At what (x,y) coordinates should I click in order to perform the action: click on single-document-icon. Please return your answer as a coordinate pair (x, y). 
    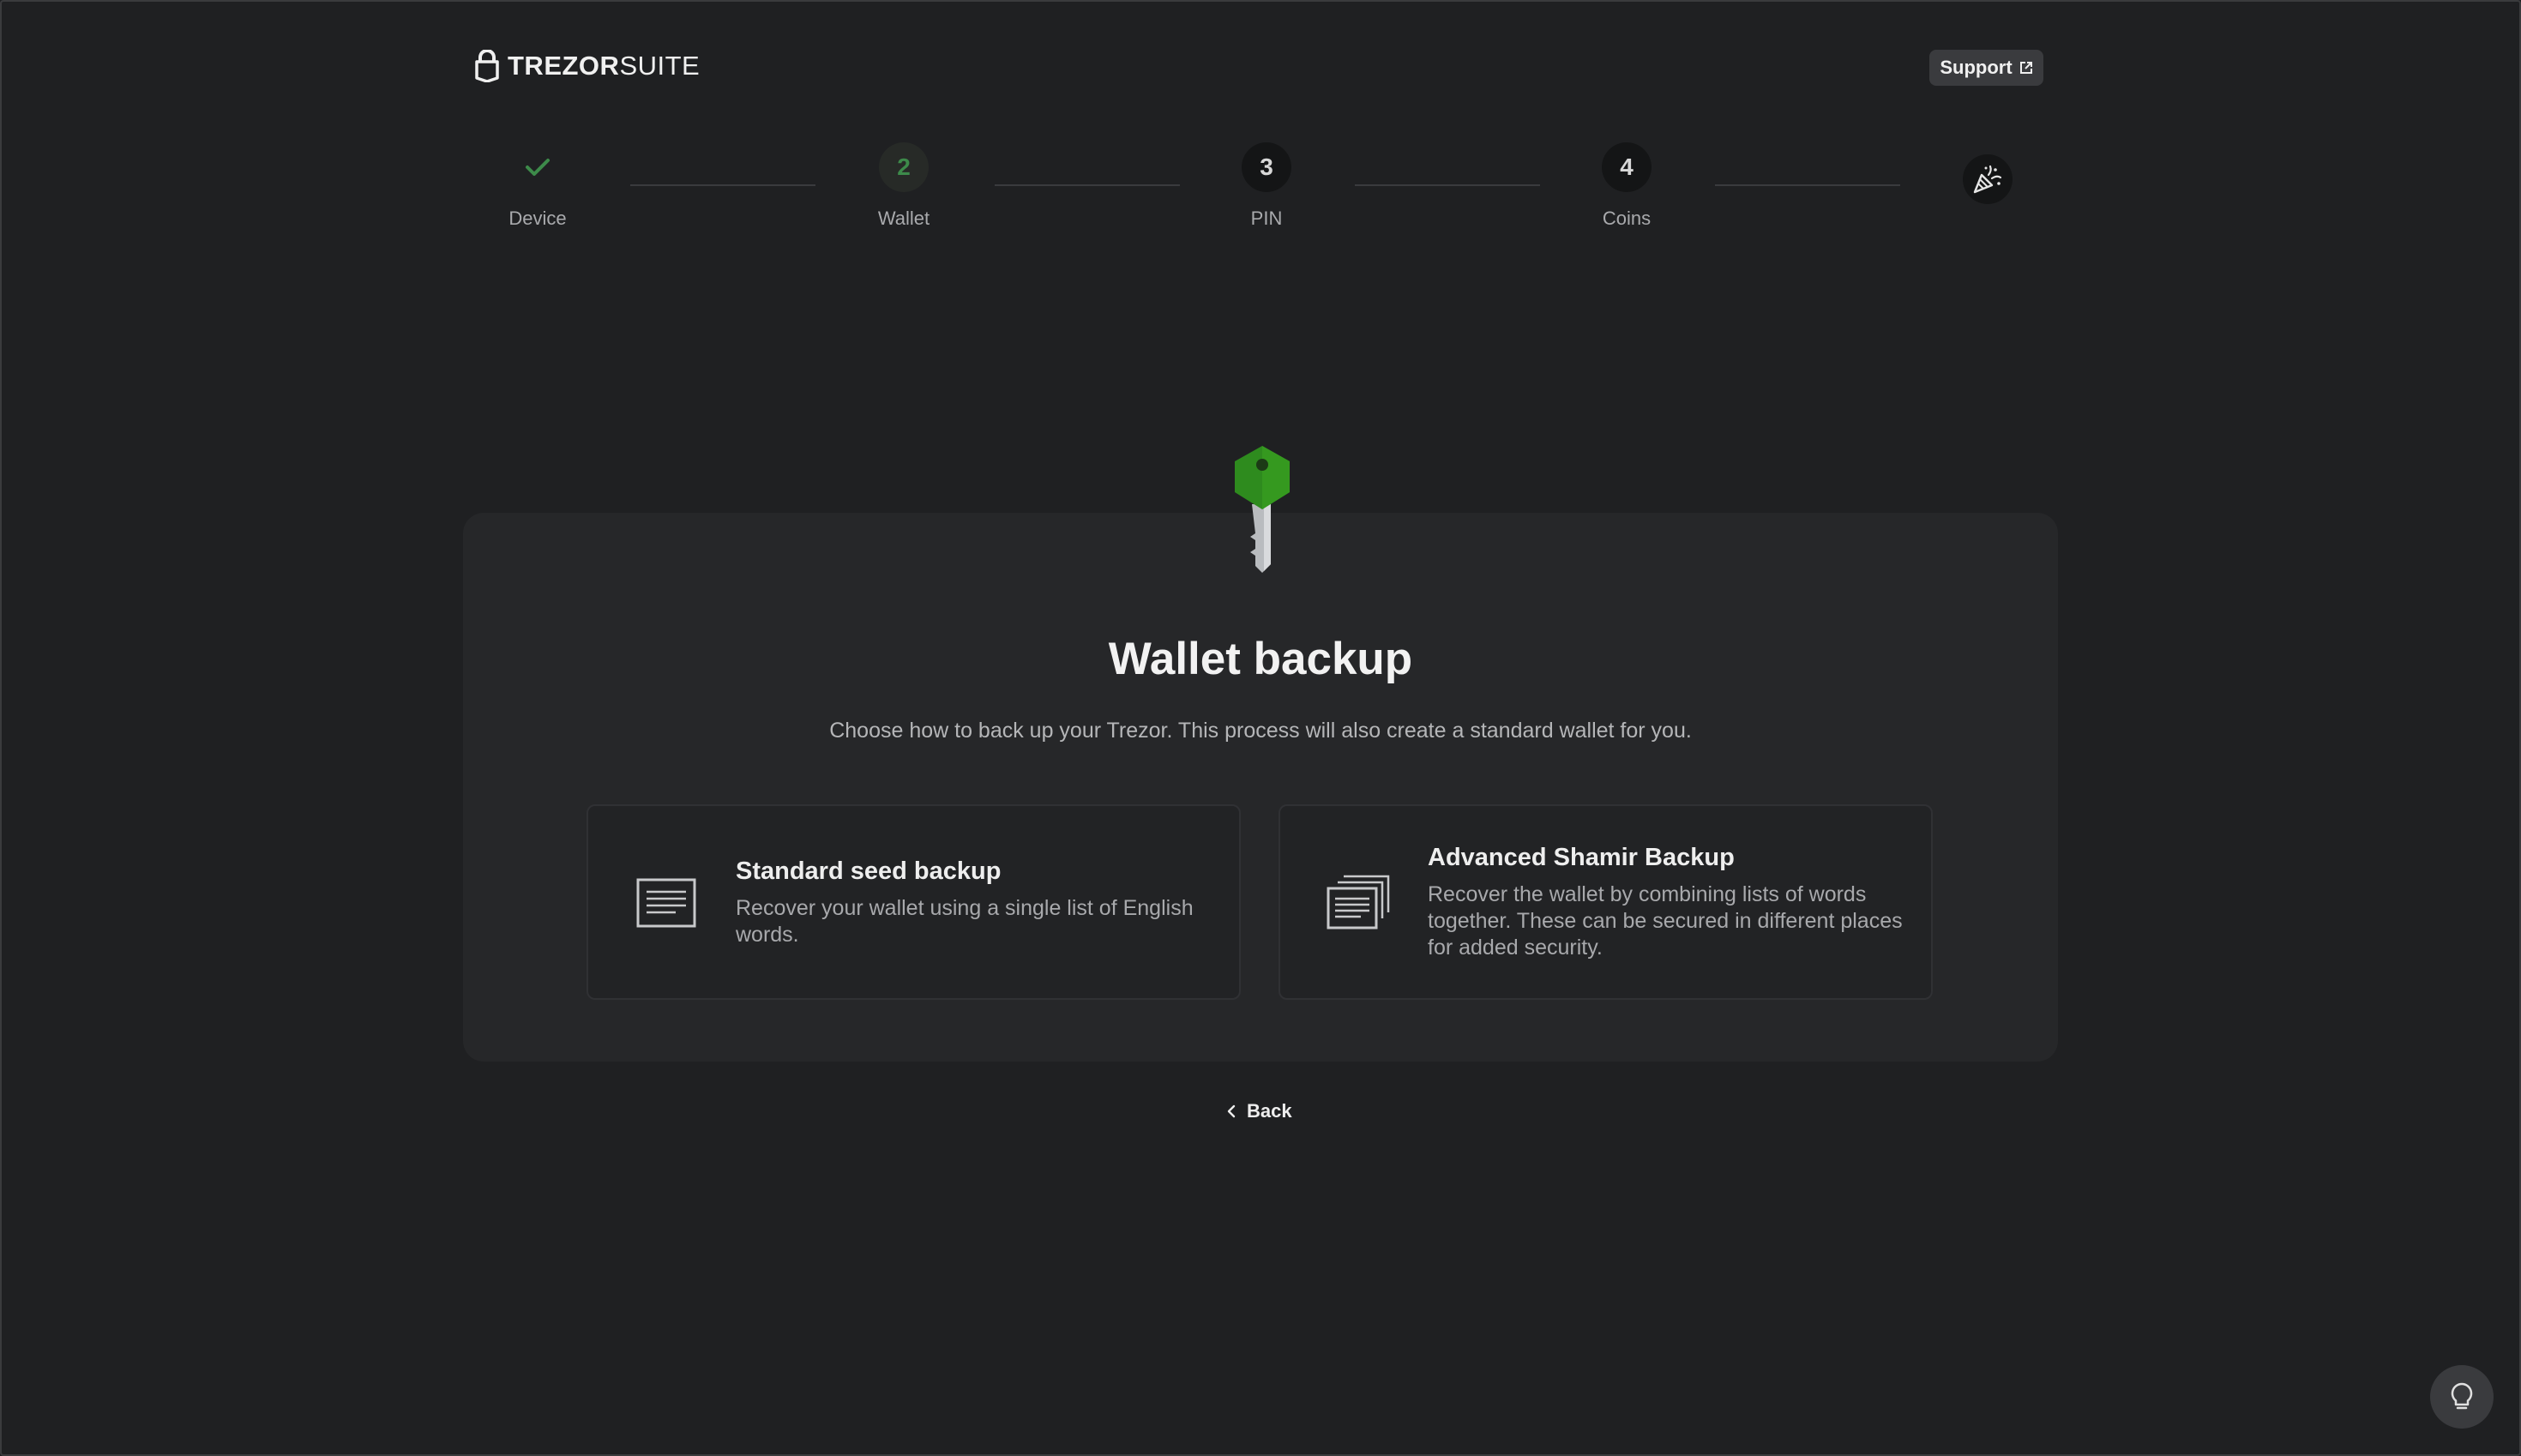
    Looking at the image, I should click on (666, 903).